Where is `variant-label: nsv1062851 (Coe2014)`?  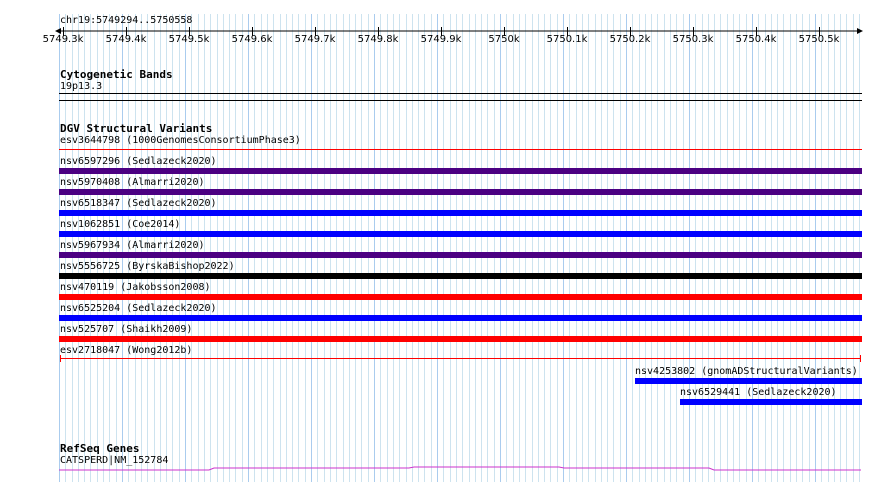
variant-label: nsv1062851 (Coe2014) is located at coordinates (120, 224).